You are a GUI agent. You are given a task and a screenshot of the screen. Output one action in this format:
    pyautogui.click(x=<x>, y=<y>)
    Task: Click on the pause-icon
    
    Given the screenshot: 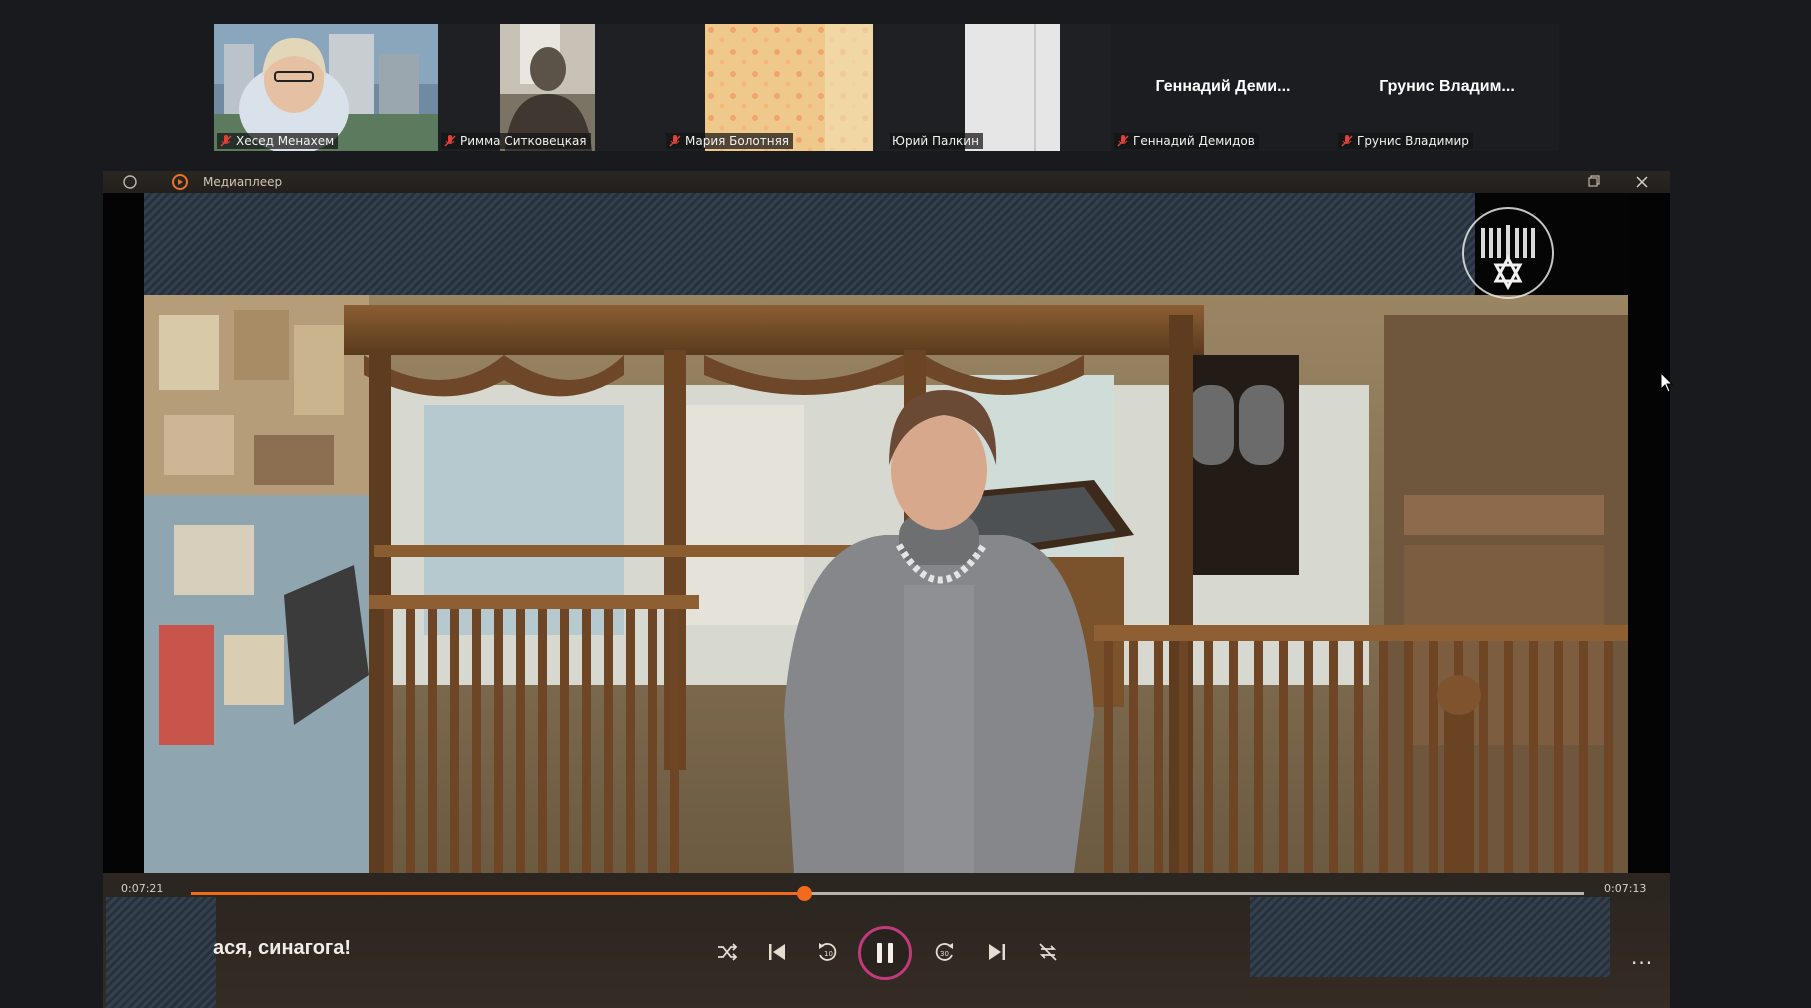 What is the action you would take?
    pyautogui.click(x=885, y=953)
    